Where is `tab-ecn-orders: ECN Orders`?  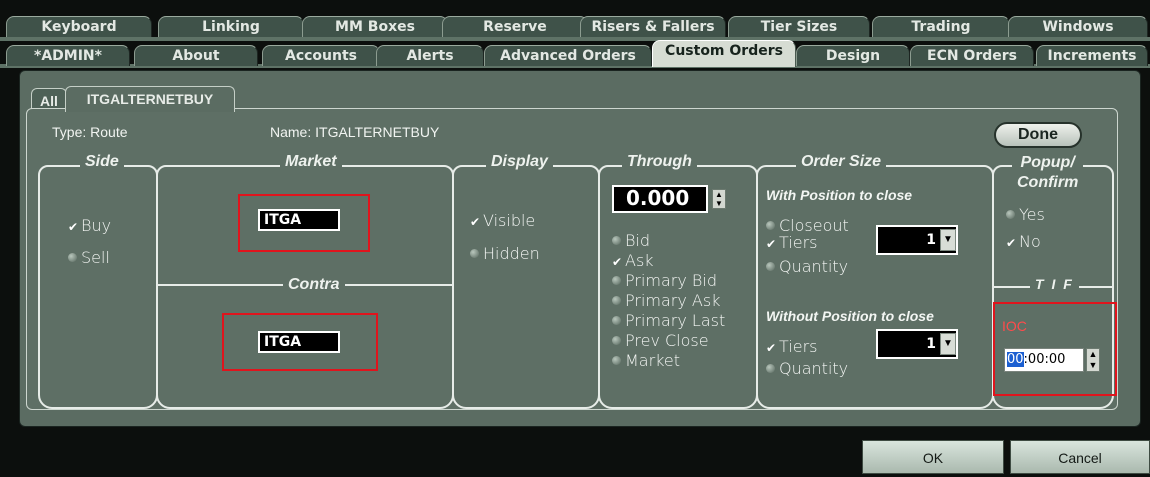
tab-ecn-orders: ECN Orders is located at coordinates (972, 55).